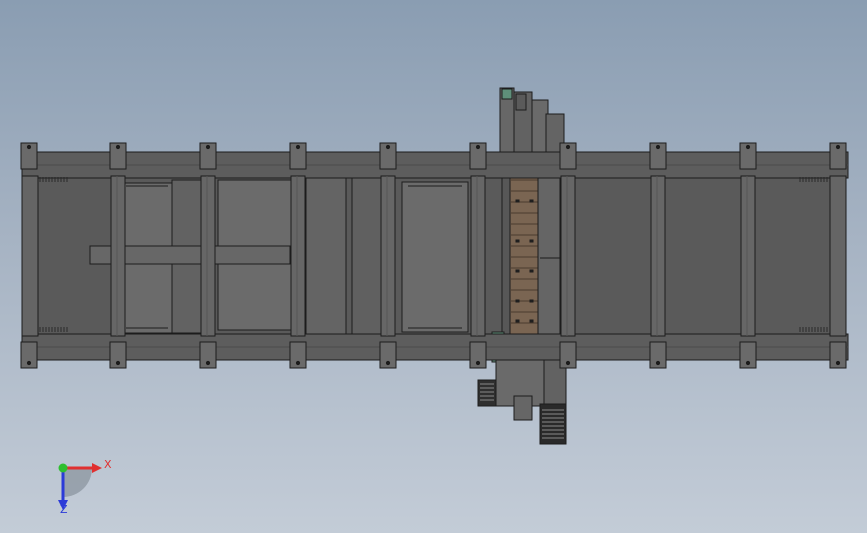 The height and width of the screenshot is (533, 867). What do you see at coordinates (30, 256) in the screenshot?
I see `left-end-cap` at bounding box center [30, 256].